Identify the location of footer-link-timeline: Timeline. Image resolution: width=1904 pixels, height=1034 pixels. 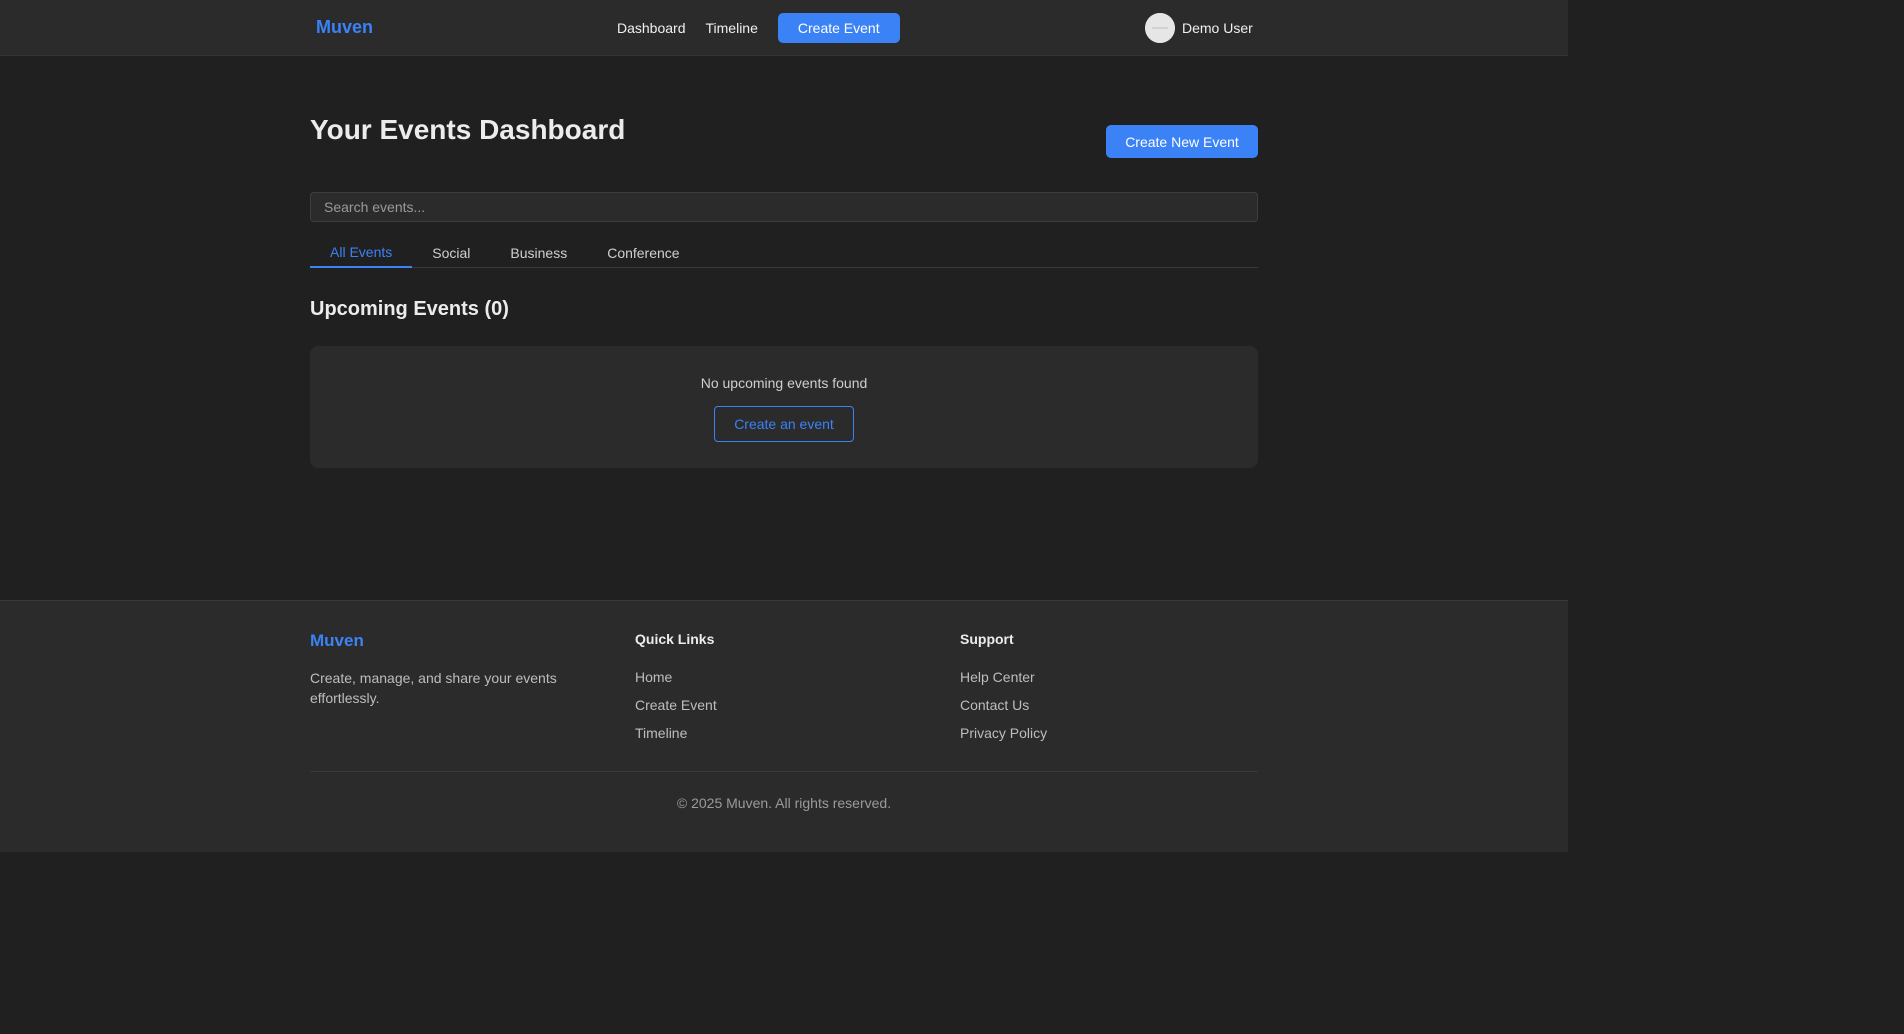
(676, 733).